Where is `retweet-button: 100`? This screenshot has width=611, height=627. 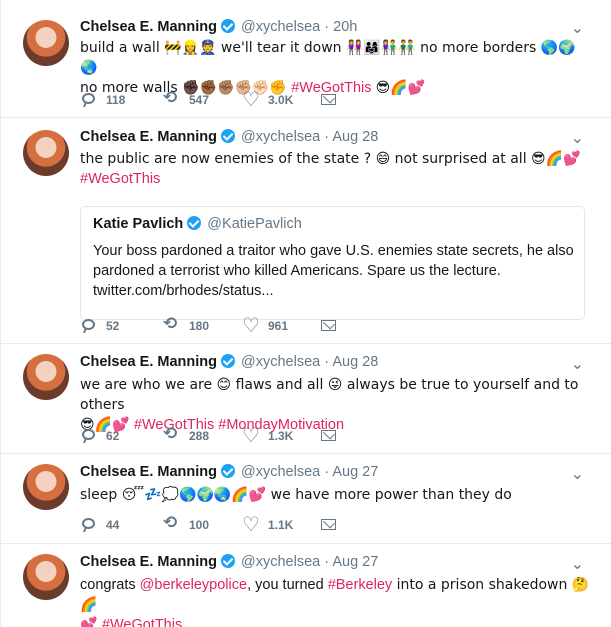 retweet-button: 100 is located at coordinates (186, 523).